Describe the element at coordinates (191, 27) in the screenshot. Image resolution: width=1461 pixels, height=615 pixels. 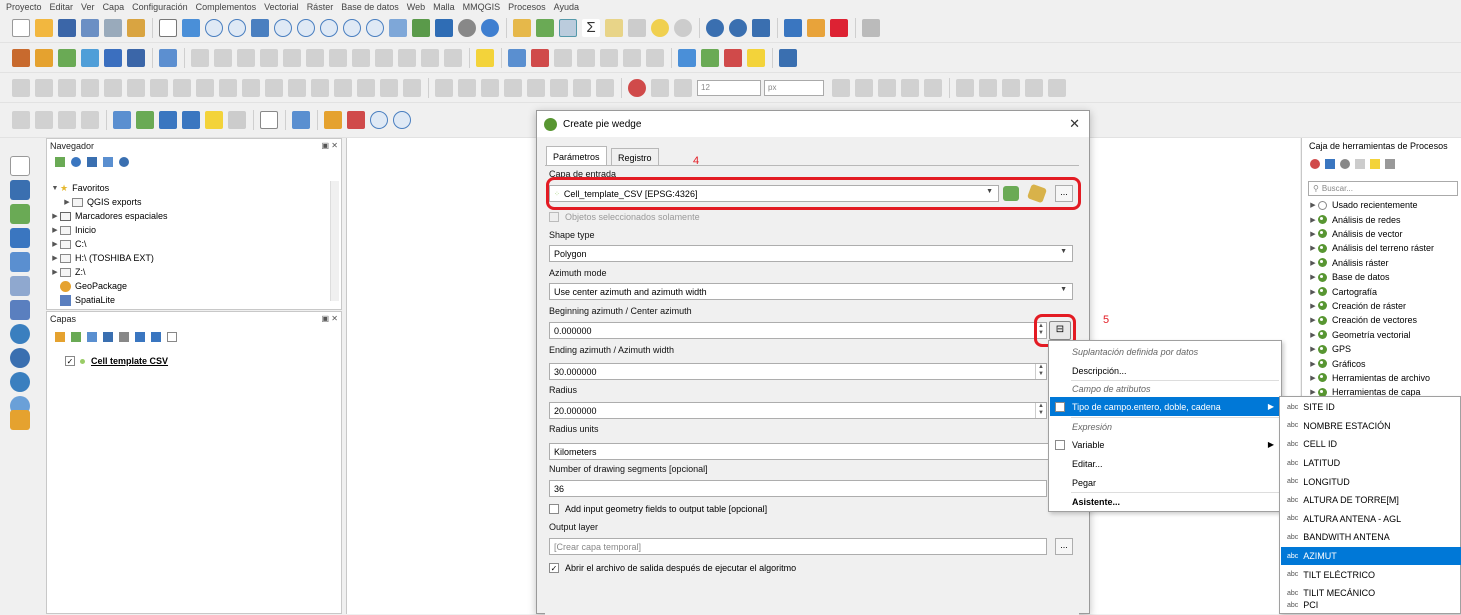
I see `pan-to-selection-icon` at that location.